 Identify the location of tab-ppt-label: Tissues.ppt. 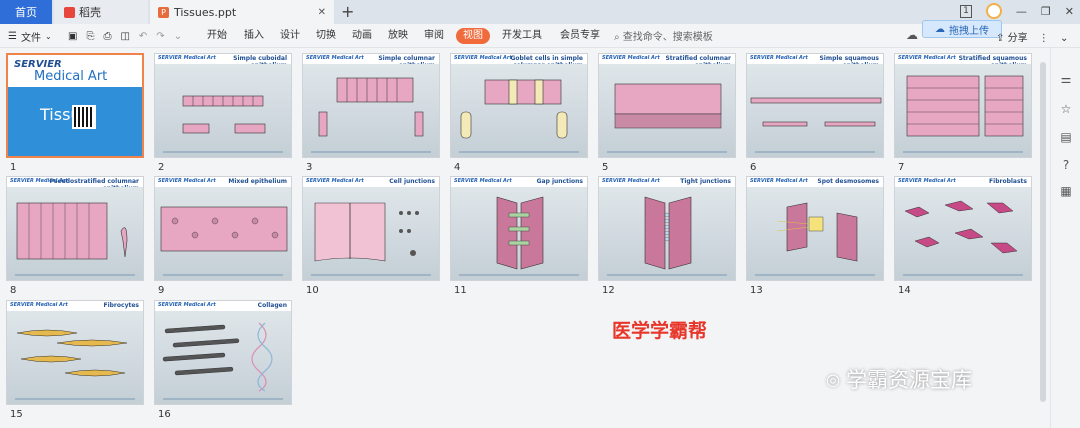
(205, 12).